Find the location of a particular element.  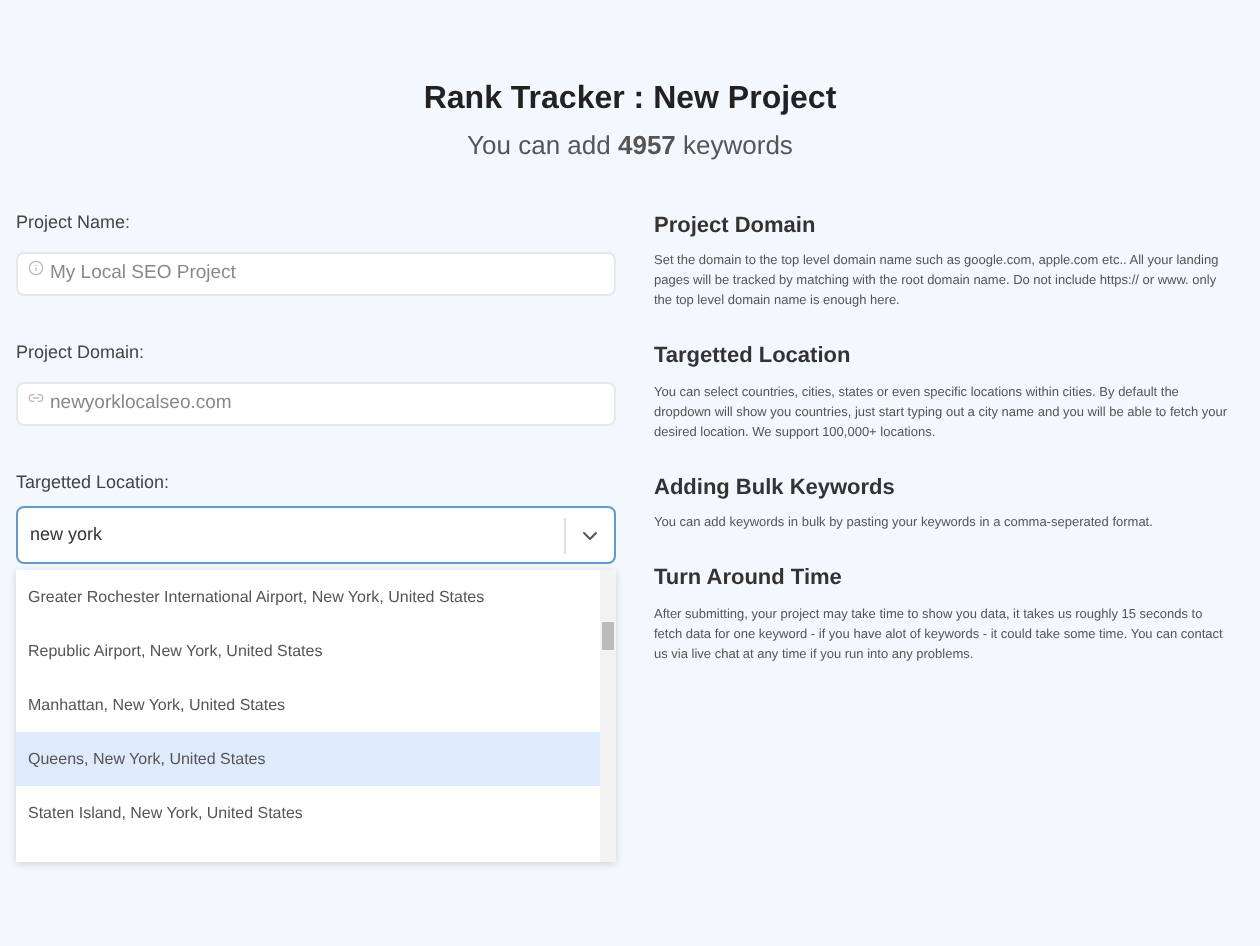

input-field: My Local SEO Project is located at coordinates (316, 273).